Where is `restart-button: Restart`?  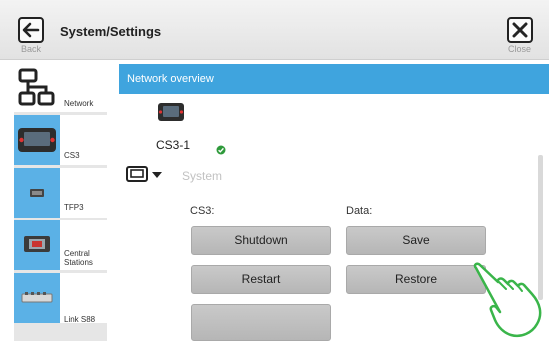 restart-button: Restart is located at coordinates (261, 279).